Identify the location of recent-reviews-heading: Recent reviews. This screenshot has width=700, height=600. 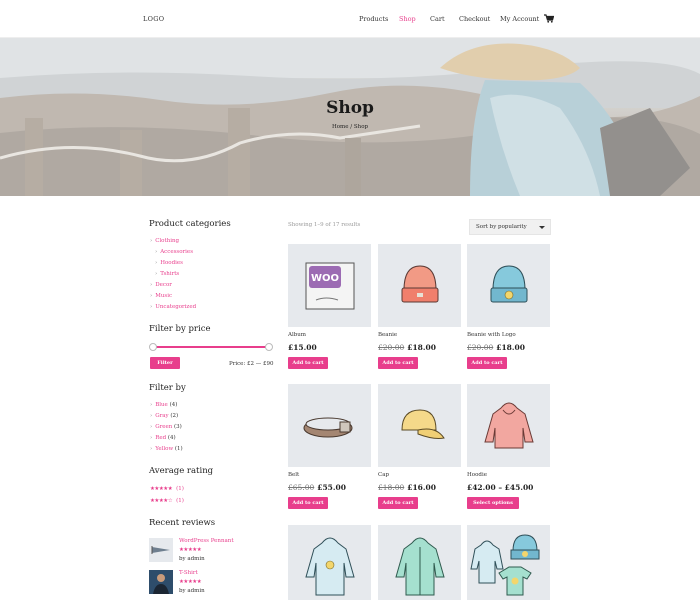
(182, 523).